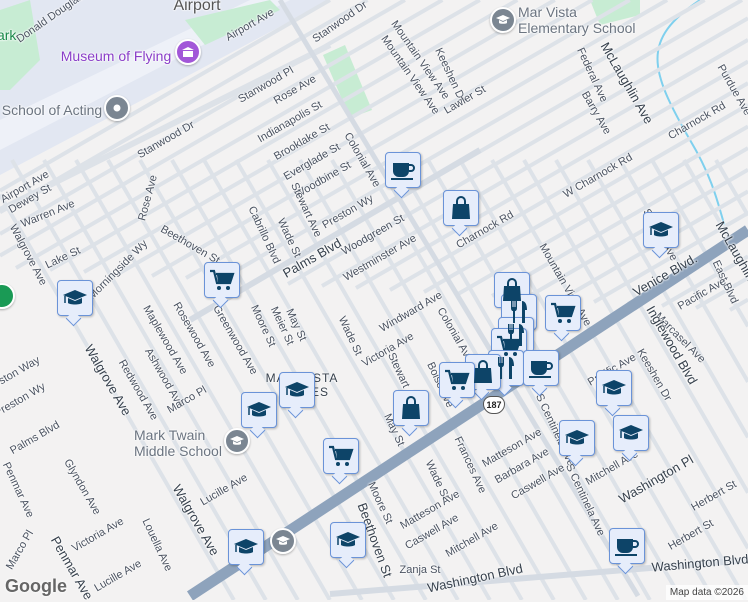 The width and height of the screenshot is (748, 602). I want to click on route-187-shield: 187, so click(494, 405).